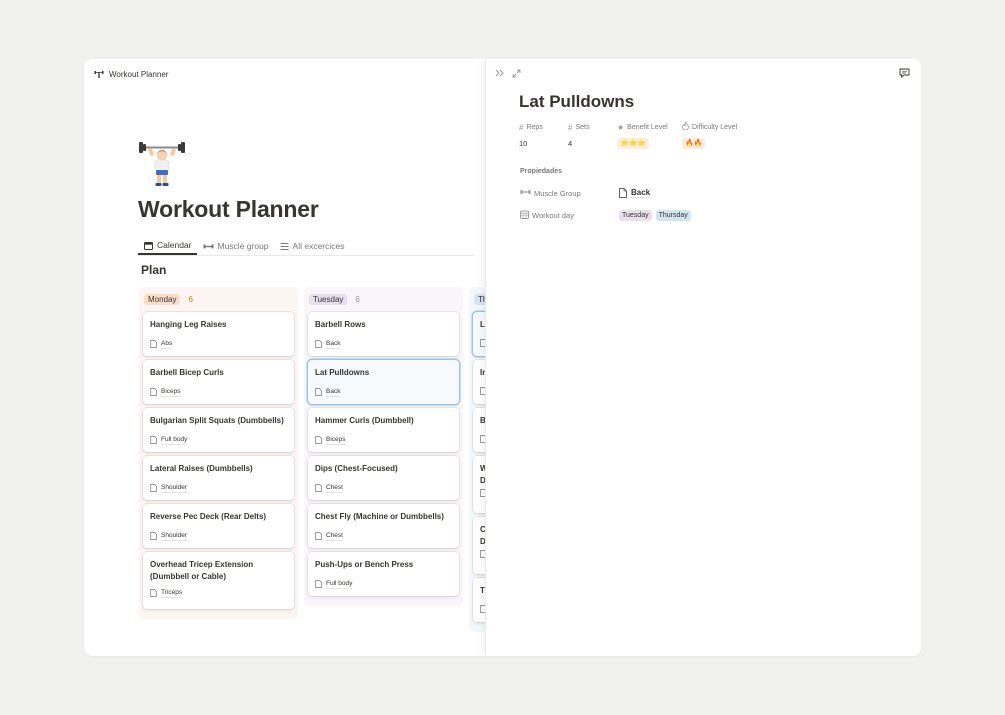 This screenshot has width=1005, height=715. What do you see at coordinates (188, 324) in the screenshot?
I see `card-title: Hanging Leg Raises` at bounding box center [188, 324].